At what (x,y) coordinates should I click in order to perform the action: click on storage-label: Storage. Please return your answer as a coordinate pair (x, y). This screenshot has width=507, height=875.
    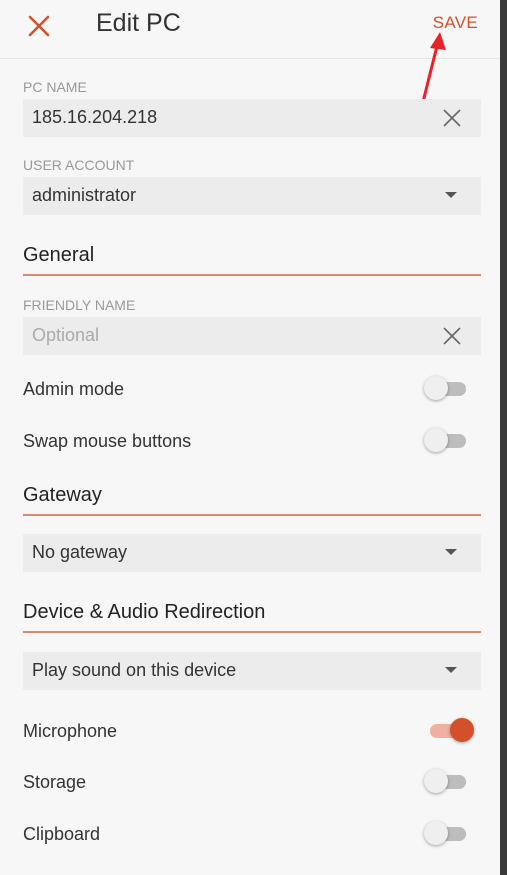
    Looking at the image, I should click on (55, 782).